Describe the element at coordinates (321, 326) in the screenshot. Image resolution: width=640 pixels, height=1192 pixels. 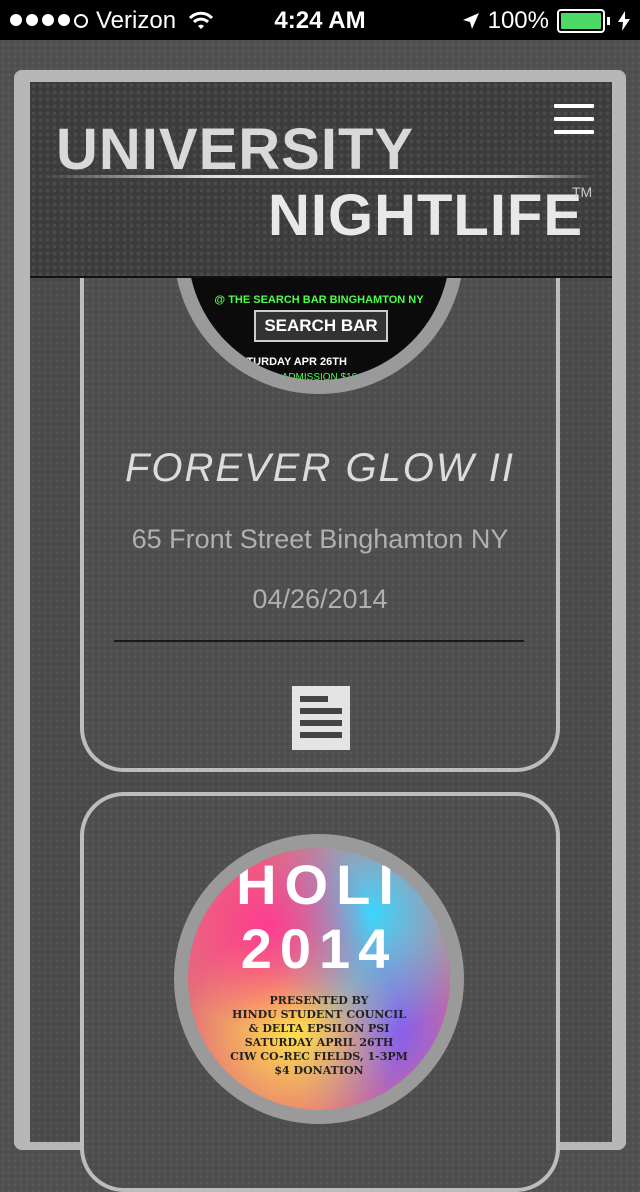
I see `poster-logo: SEARCH BAR` at that location.